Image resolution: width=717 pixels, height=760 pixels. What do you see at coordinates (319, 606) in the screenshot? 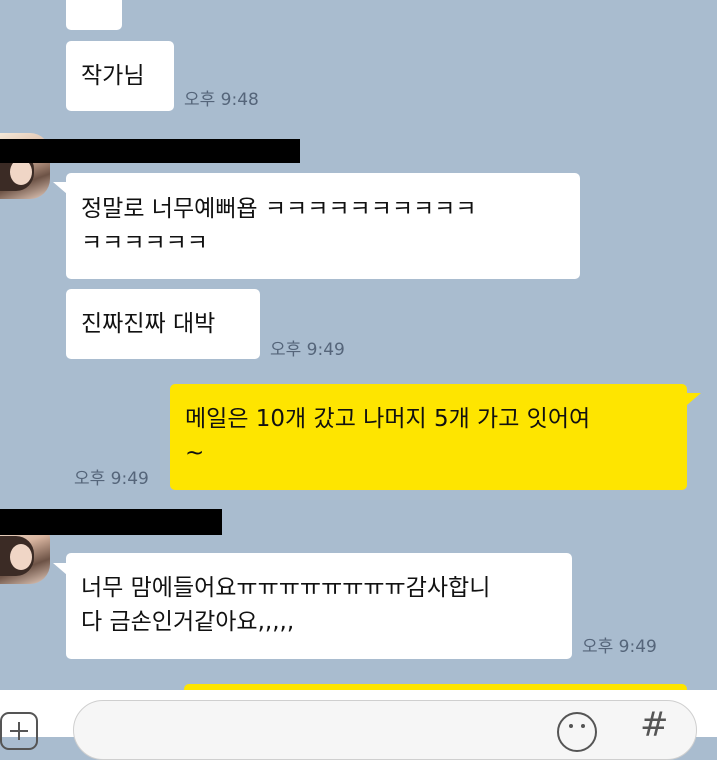
I see `message-bubble-incoming: 너무 맘에들어요ㅠㅠㅠㅠㅠㅠㅠㅠ감사합니 다 금손인거같아요,,,,,` at bounding box center [319, 606].